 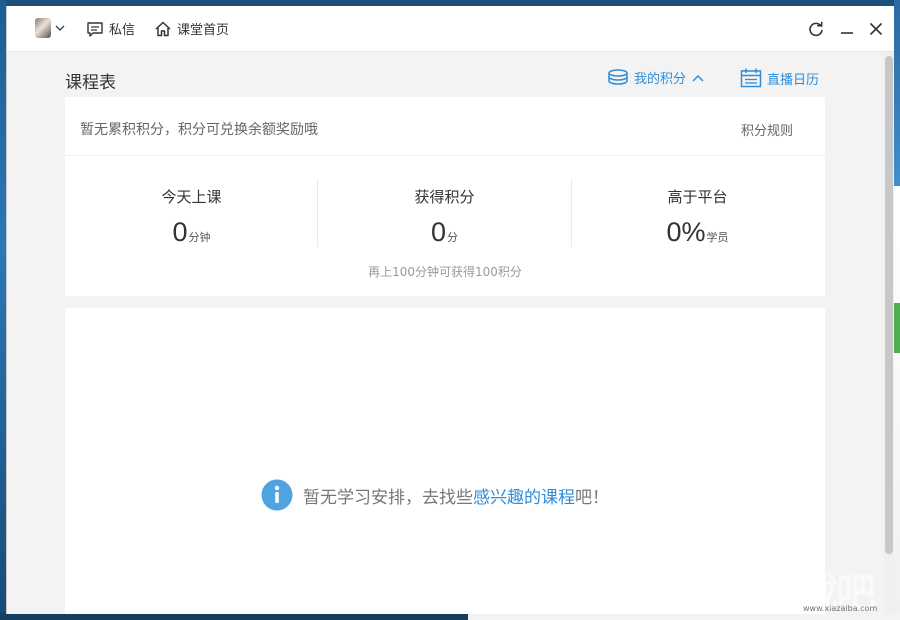 I want to click on refresh-button, so click(x=816, y=29).